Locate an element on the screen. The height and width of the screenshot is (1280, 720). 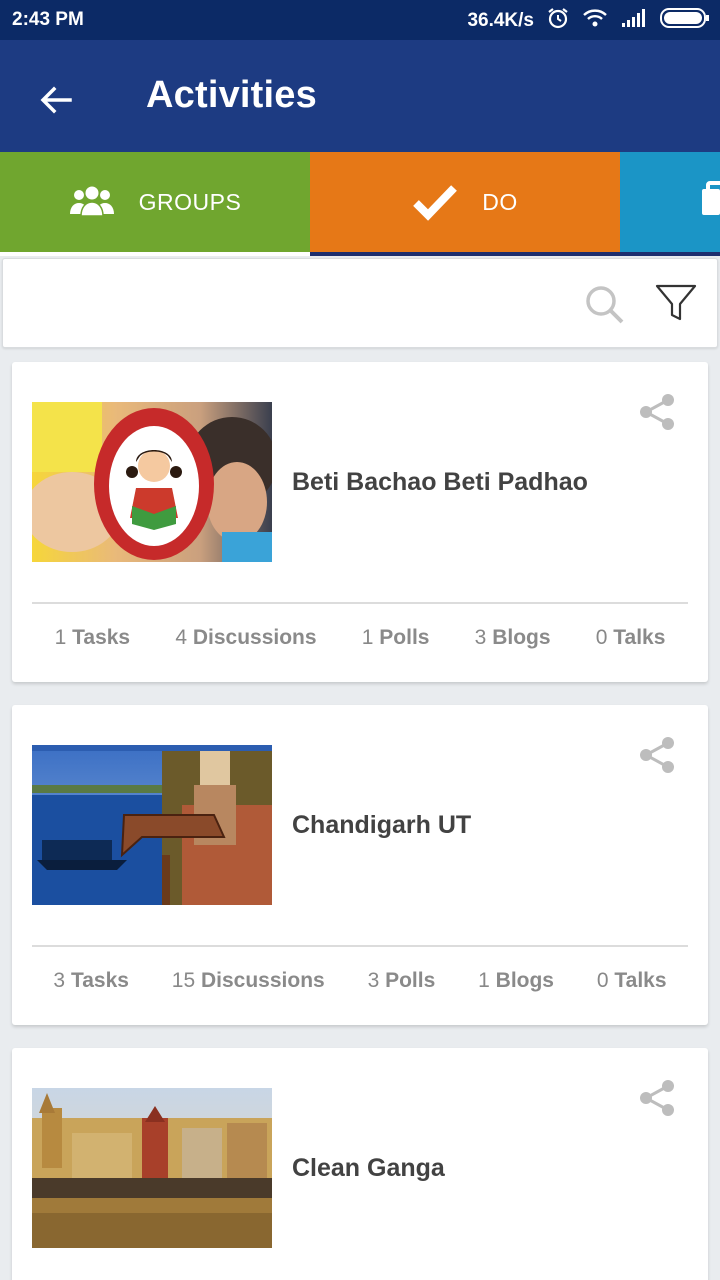
app-bar: Activities is located at coordinates (360, 96).